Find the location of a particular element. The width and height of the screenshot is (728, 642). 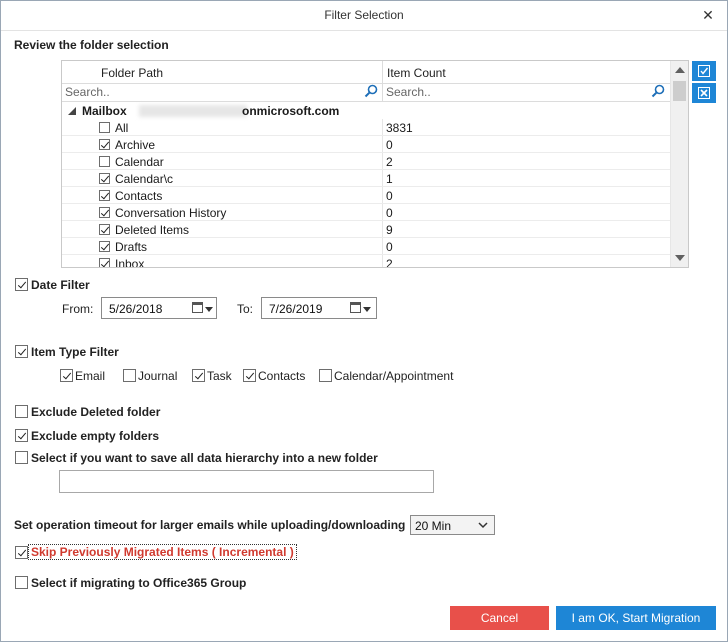

date-filter-label: Date Filter is located at coordinates (60, 285).